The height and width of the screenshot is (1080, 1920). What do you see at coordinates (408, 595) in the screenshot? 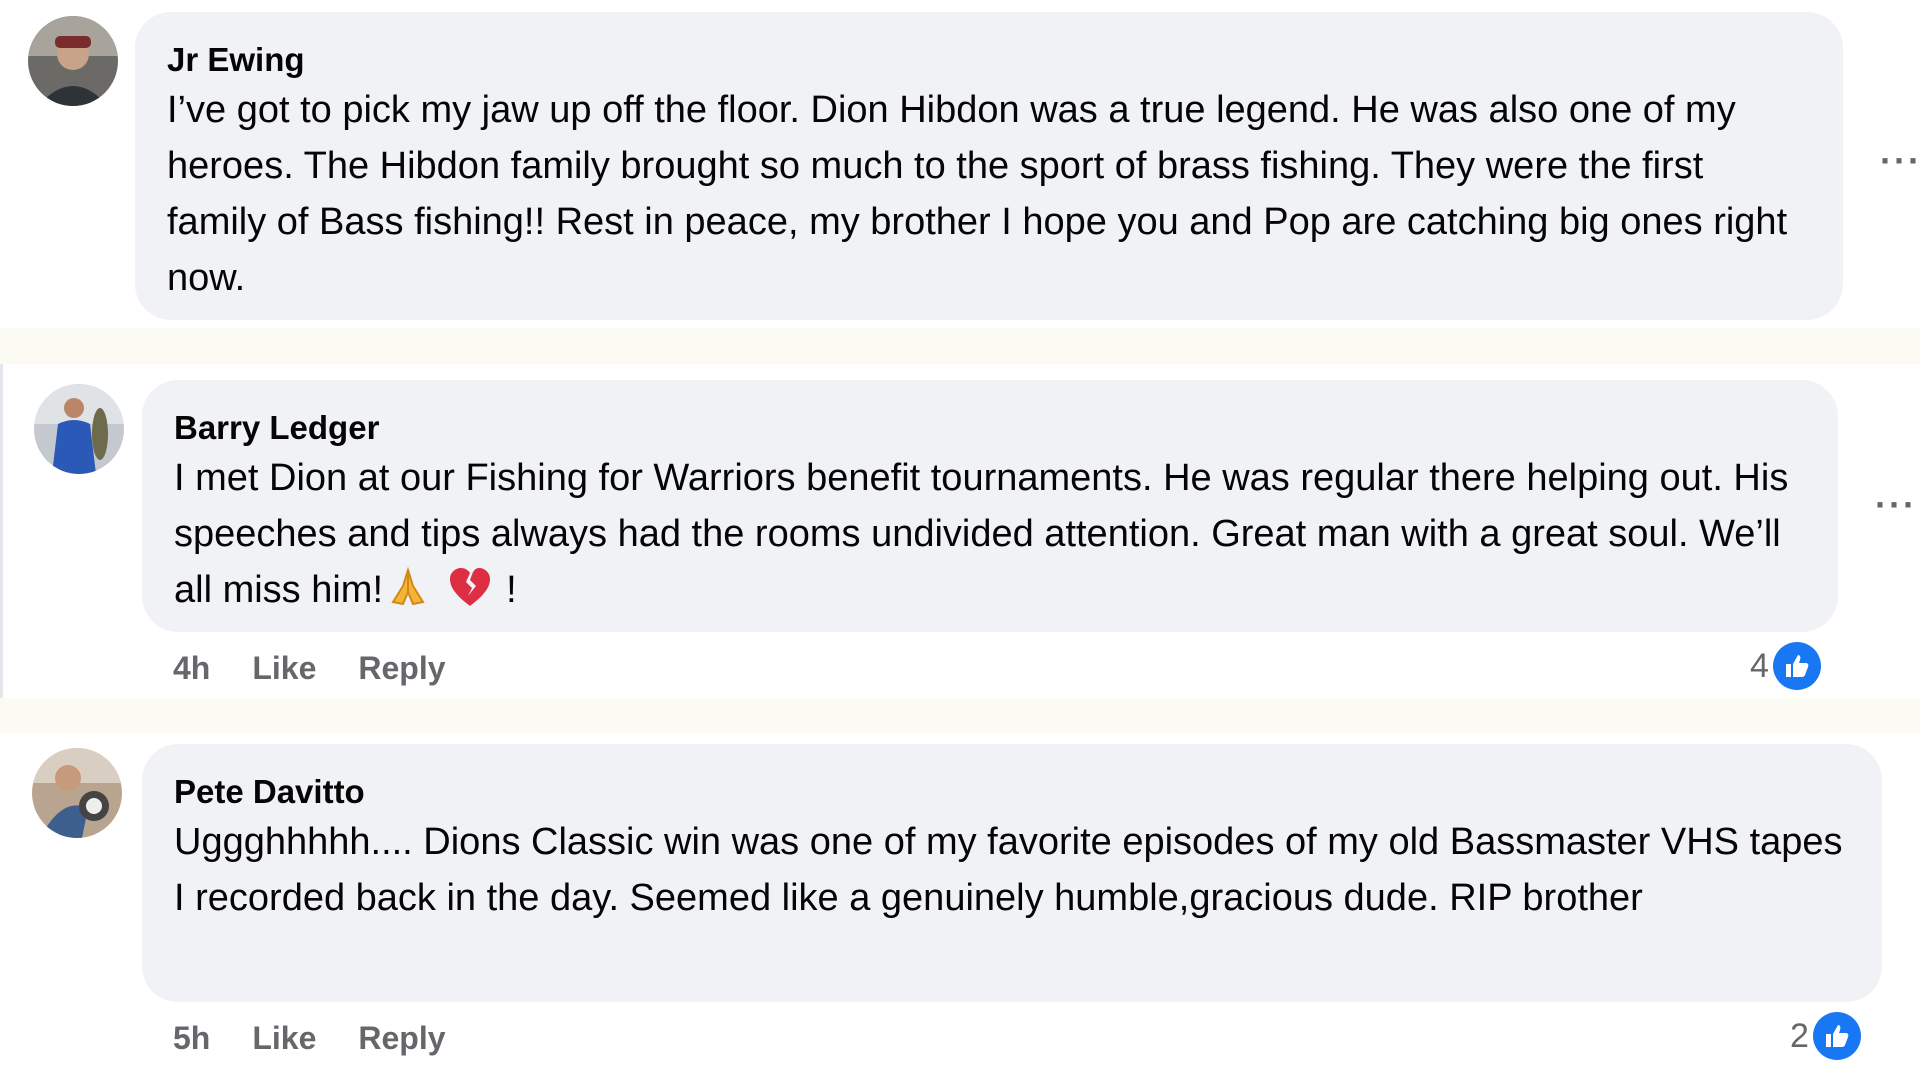
I see `folded-hands-emoji-icon` at bounding box center [408, 595].